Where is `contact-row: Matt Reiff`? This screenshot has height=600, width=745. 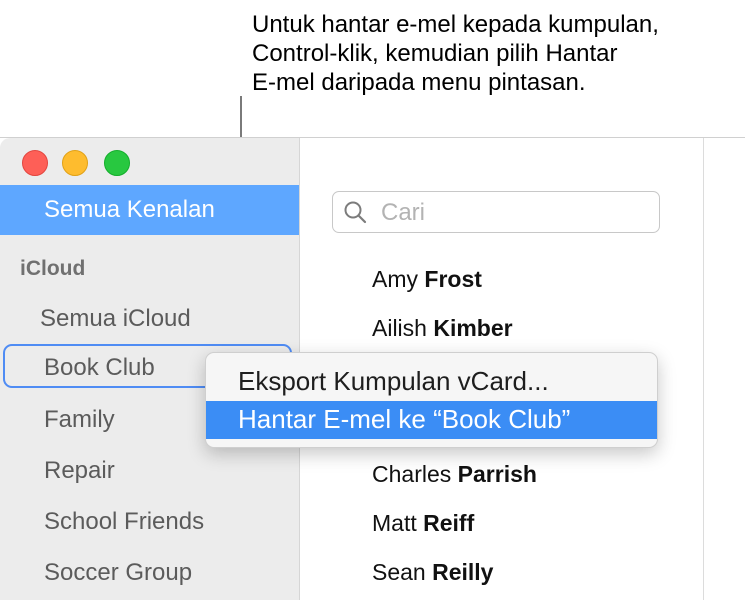 contact-row: Matt Reiff is located at coordinates (423, 523).